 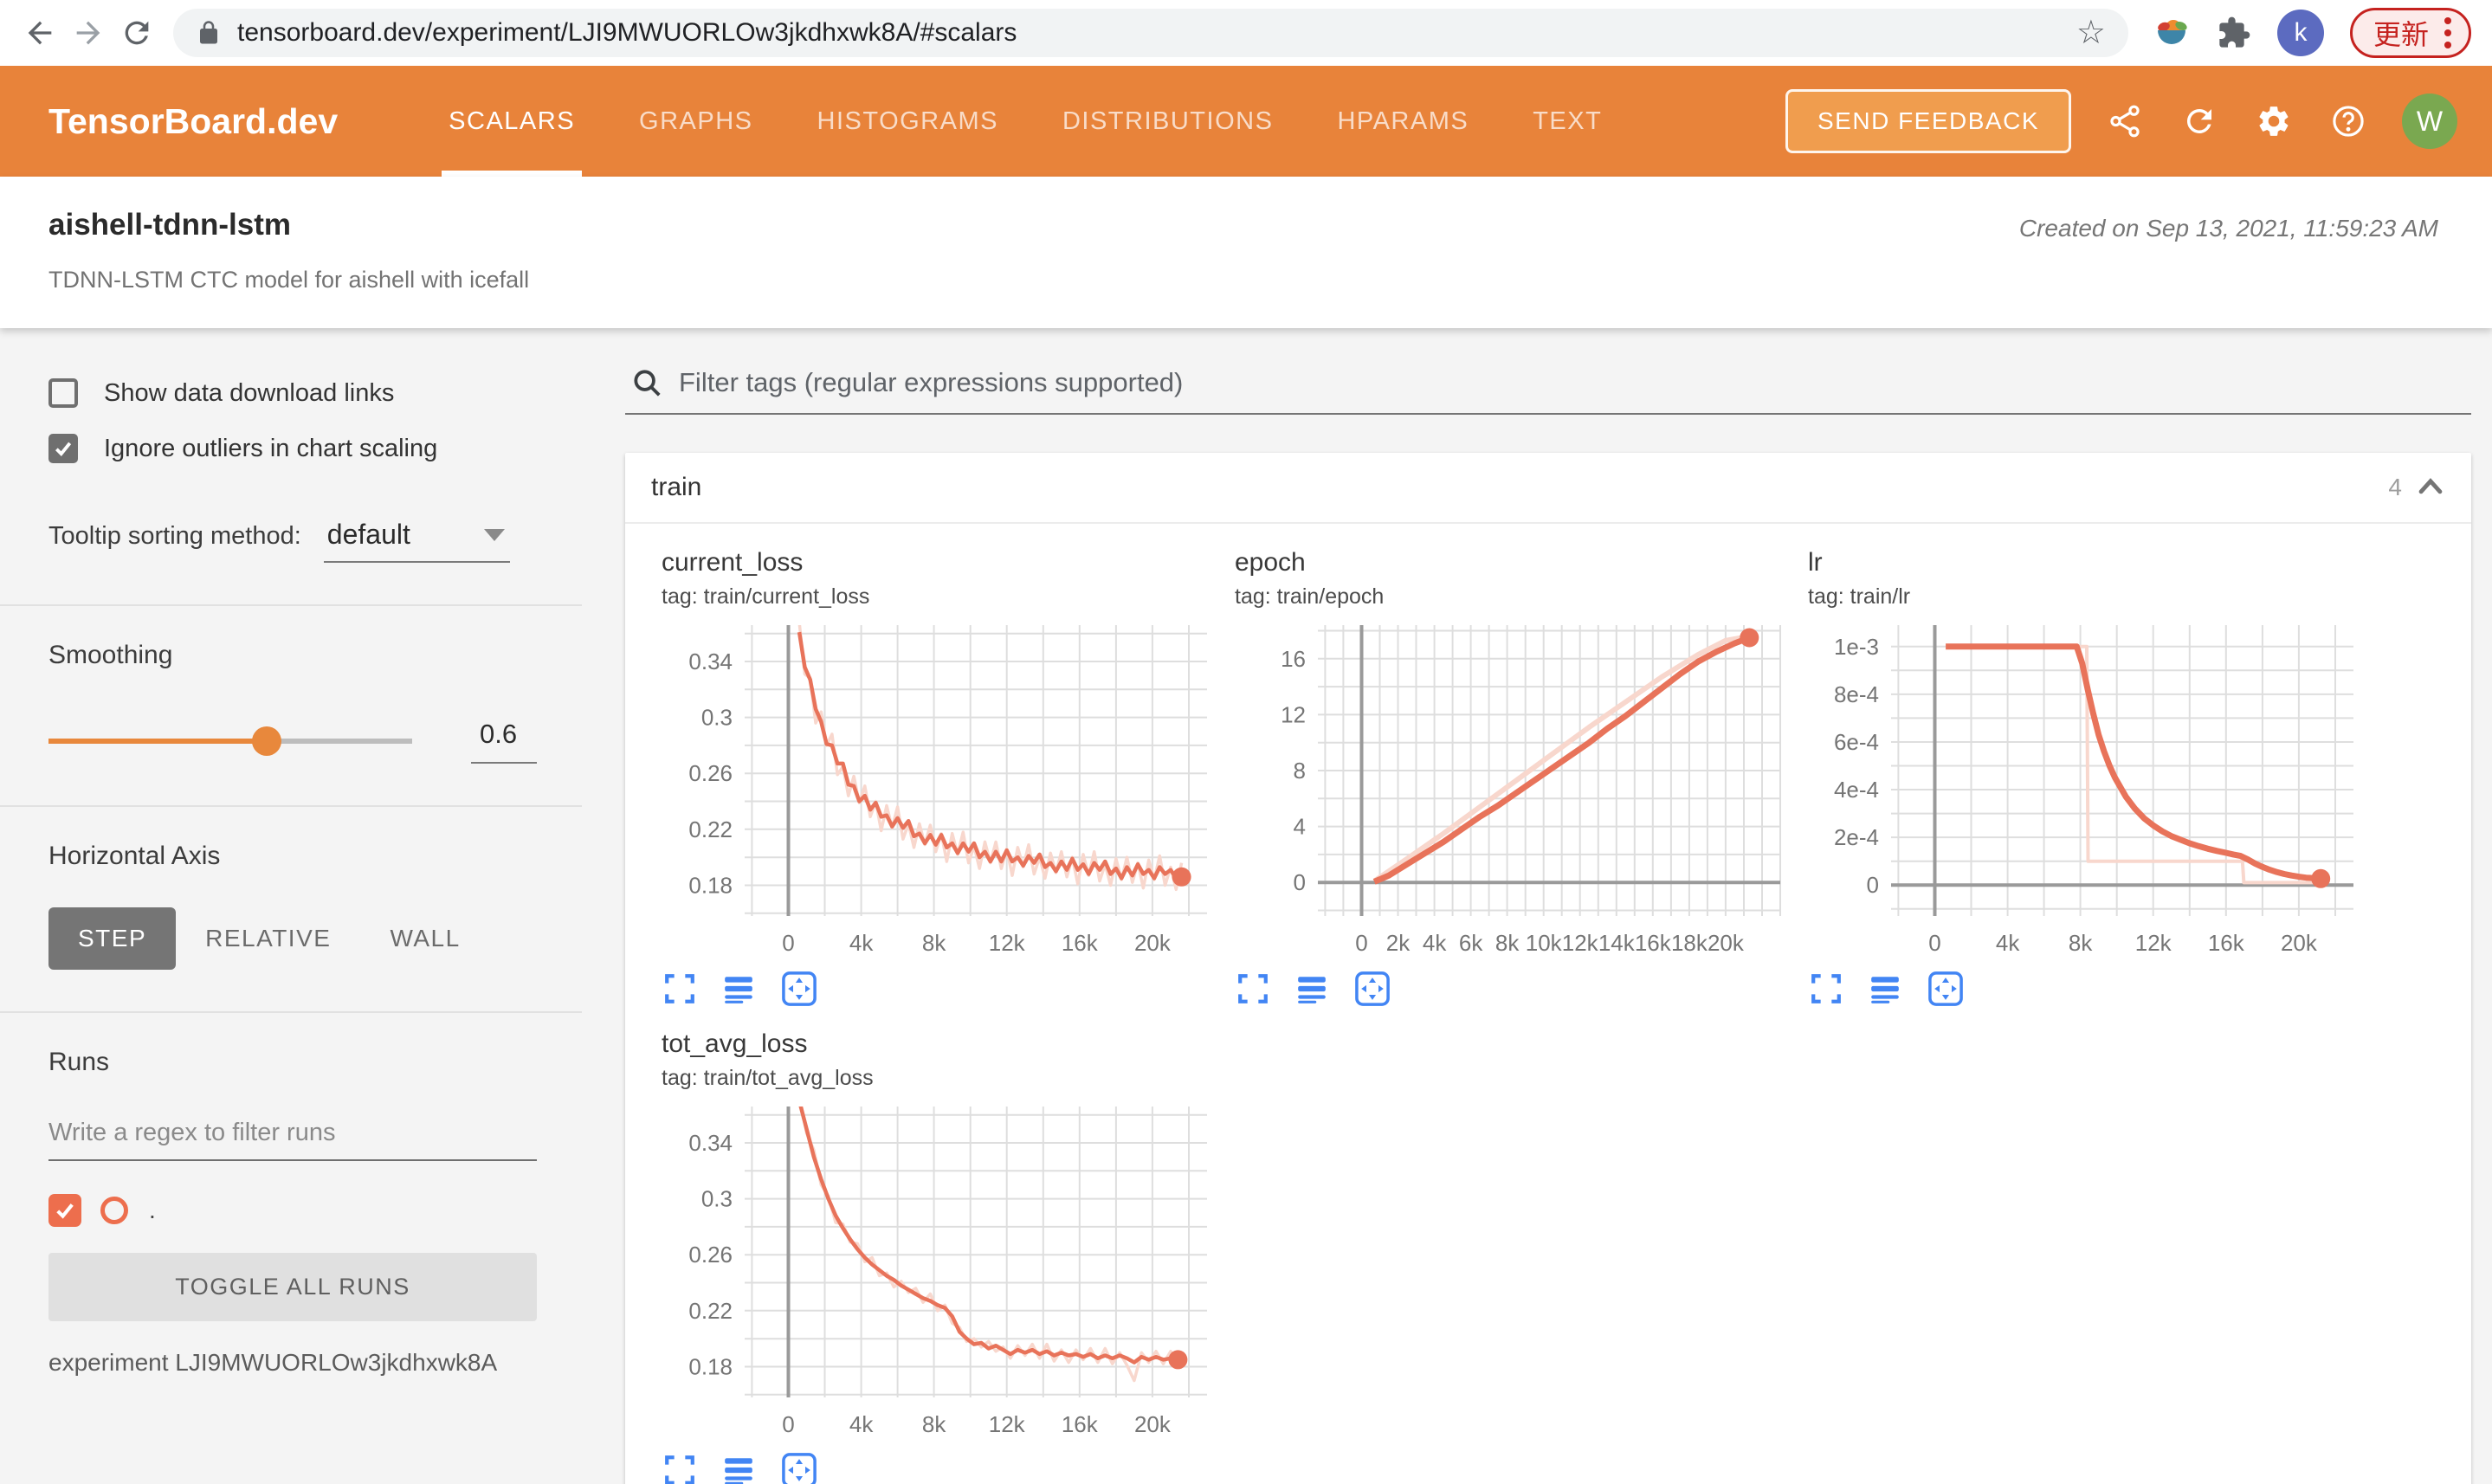 I want to click on axis-step-button: STEP, so click(x=112, y=938).